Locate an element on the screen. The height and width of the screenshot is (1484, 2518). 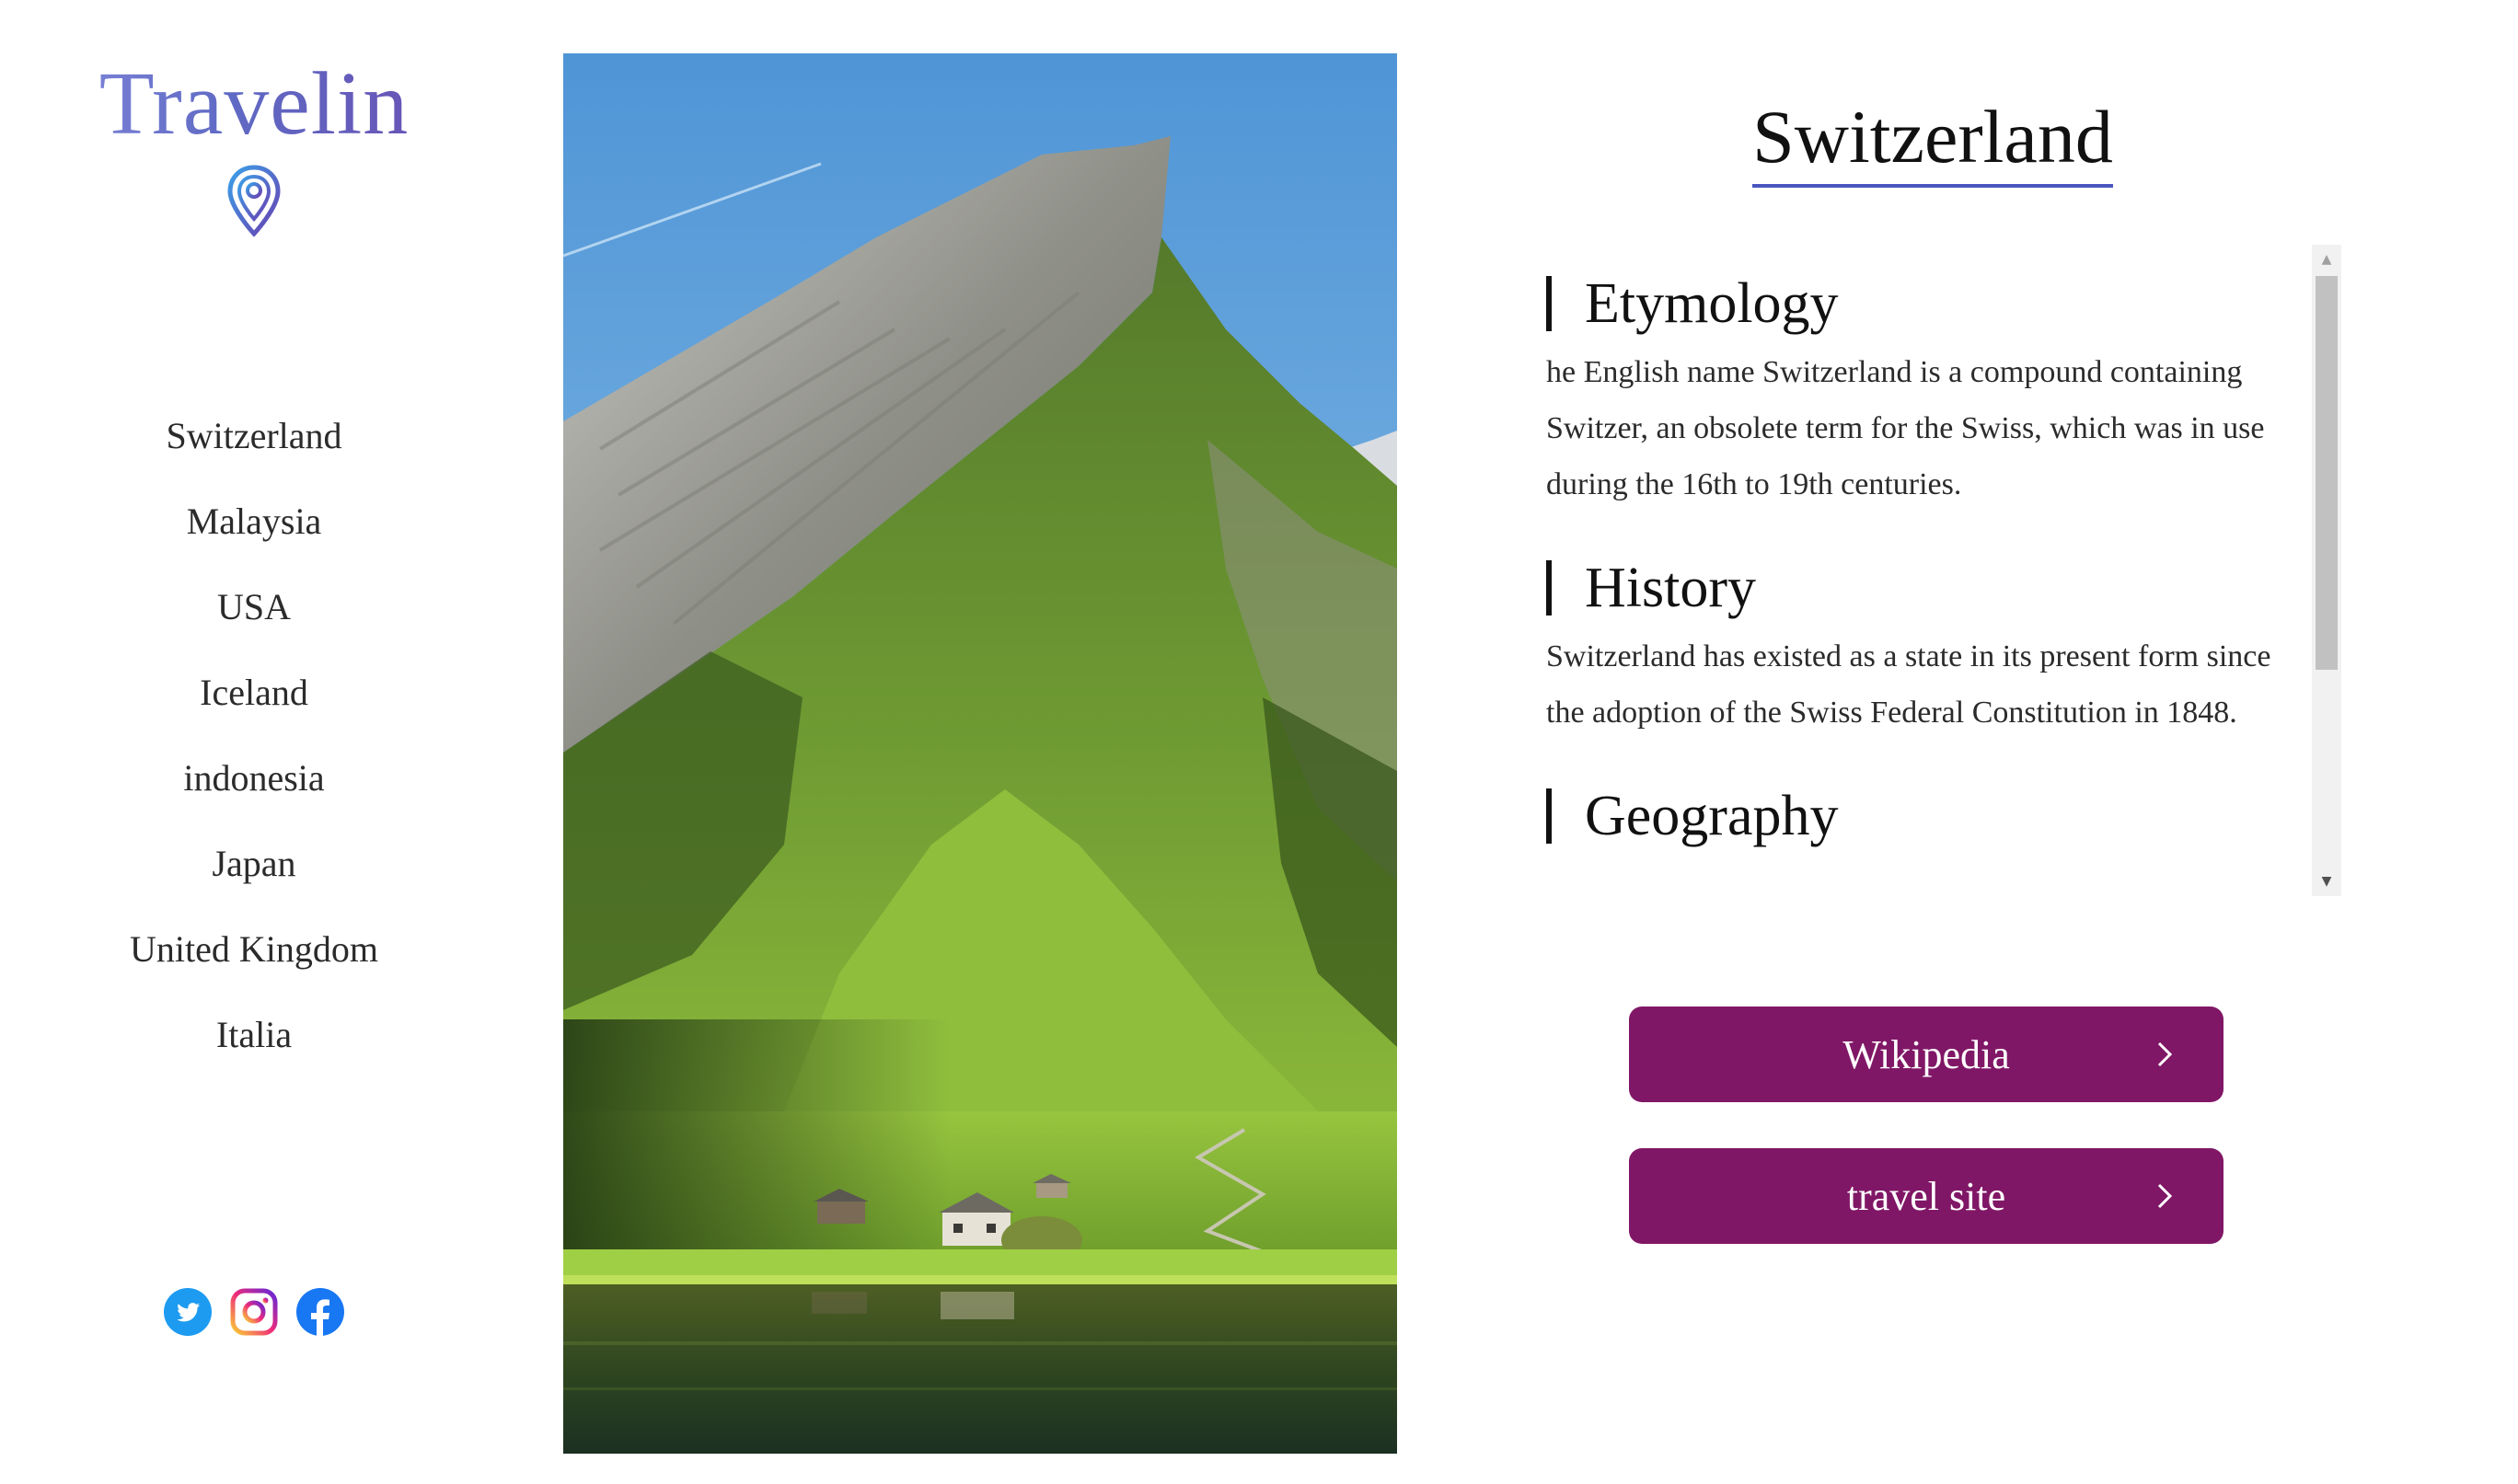
travel-site-button: travel site is located at coordinates (1926, 1196).